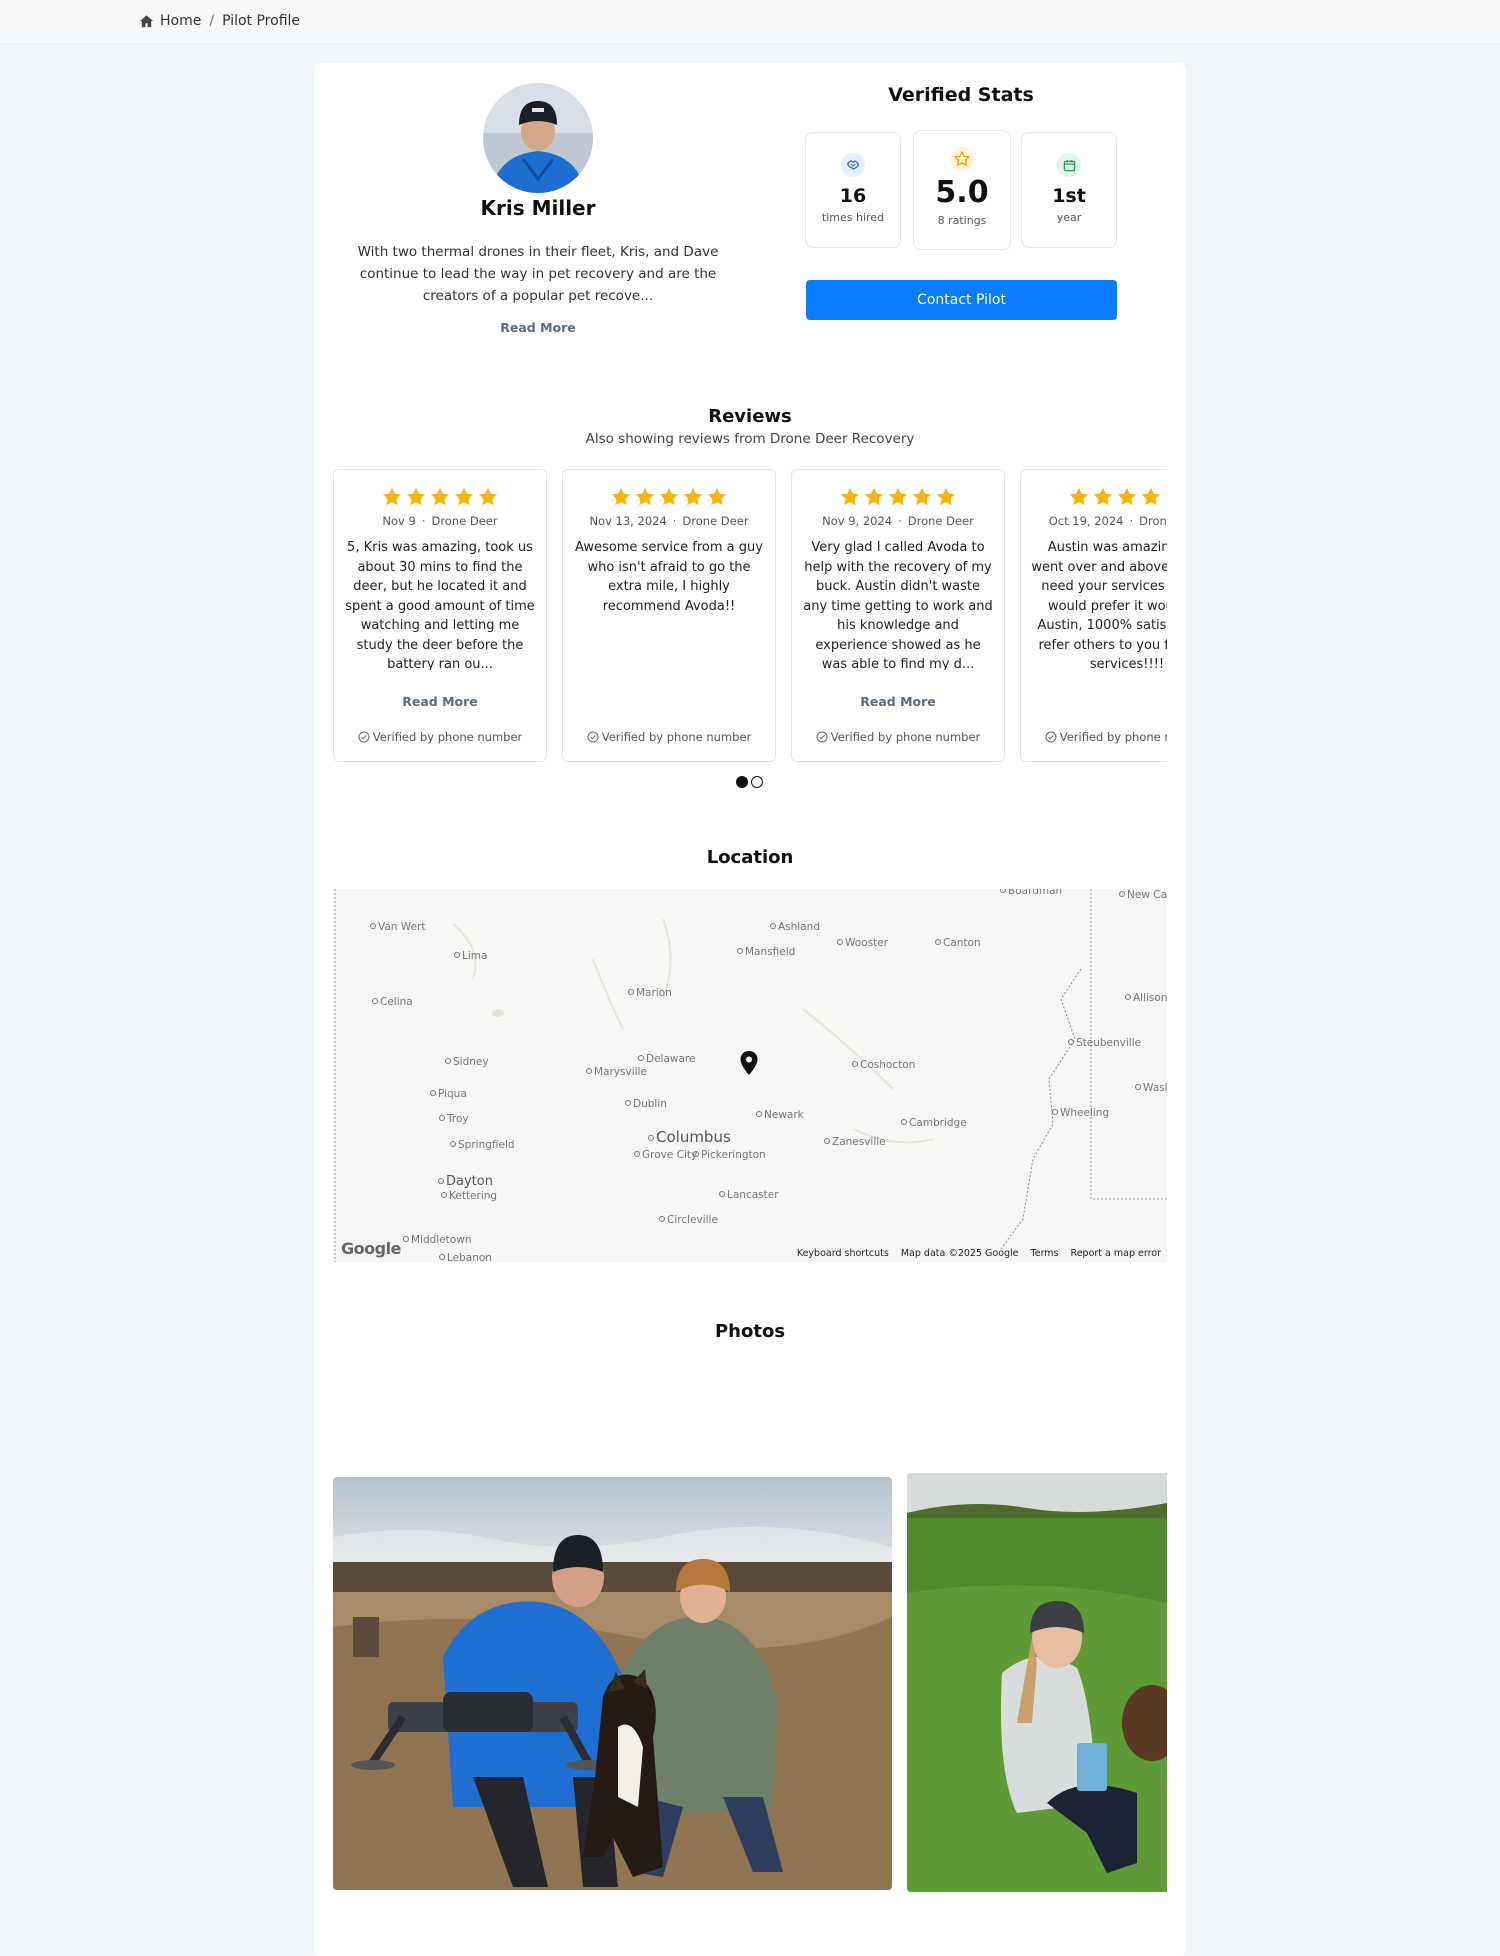  I want to click on stat-rating-caption: 8 ratings, so click(962, 220).